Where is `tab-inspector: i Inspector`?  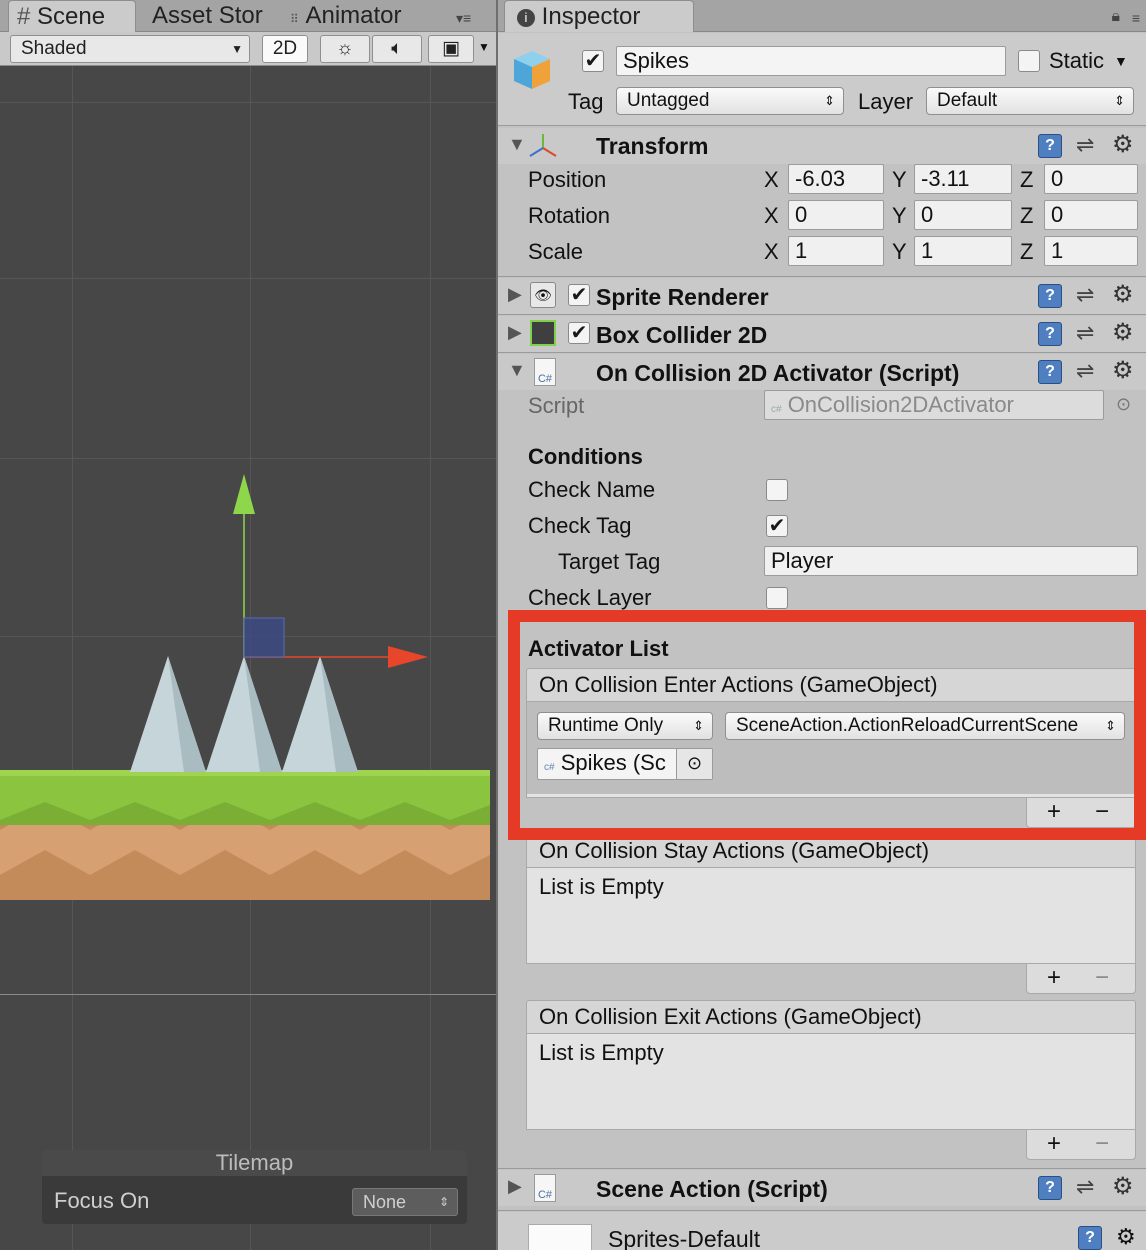
tab-inspector: i Inspector is located at coordinates (599, 16).